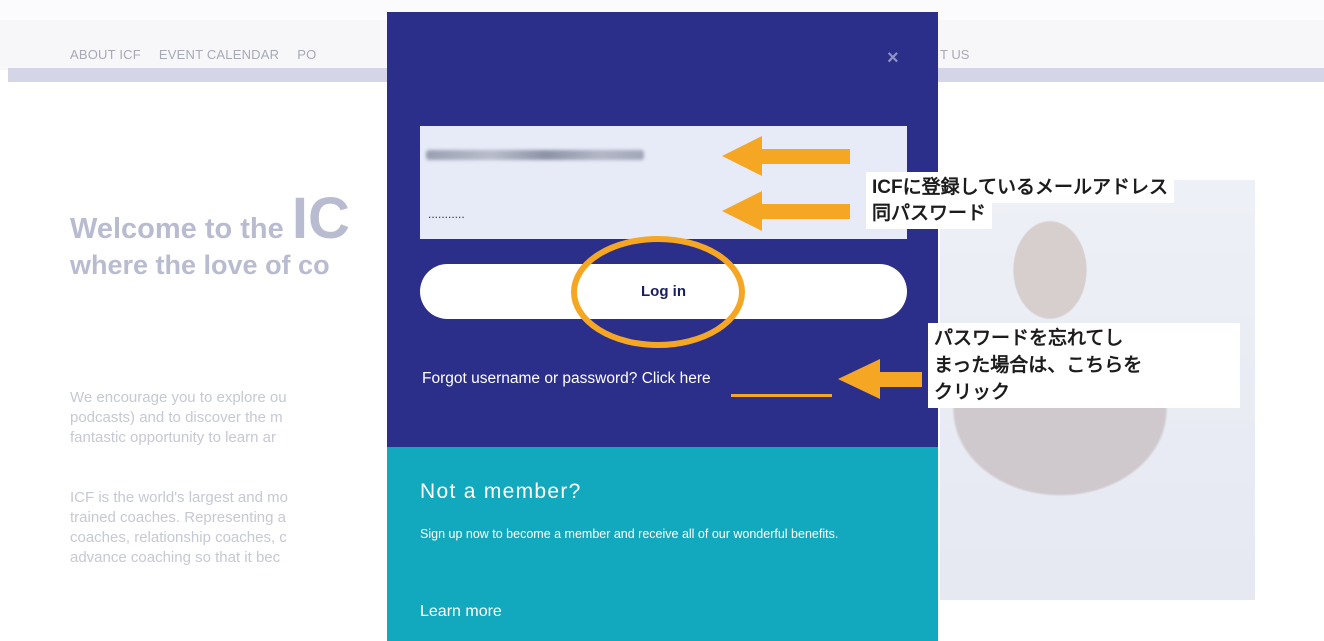 This screenshot has height=641, width=1324. I want to click on callout-line: クリック, so click(972, 392).